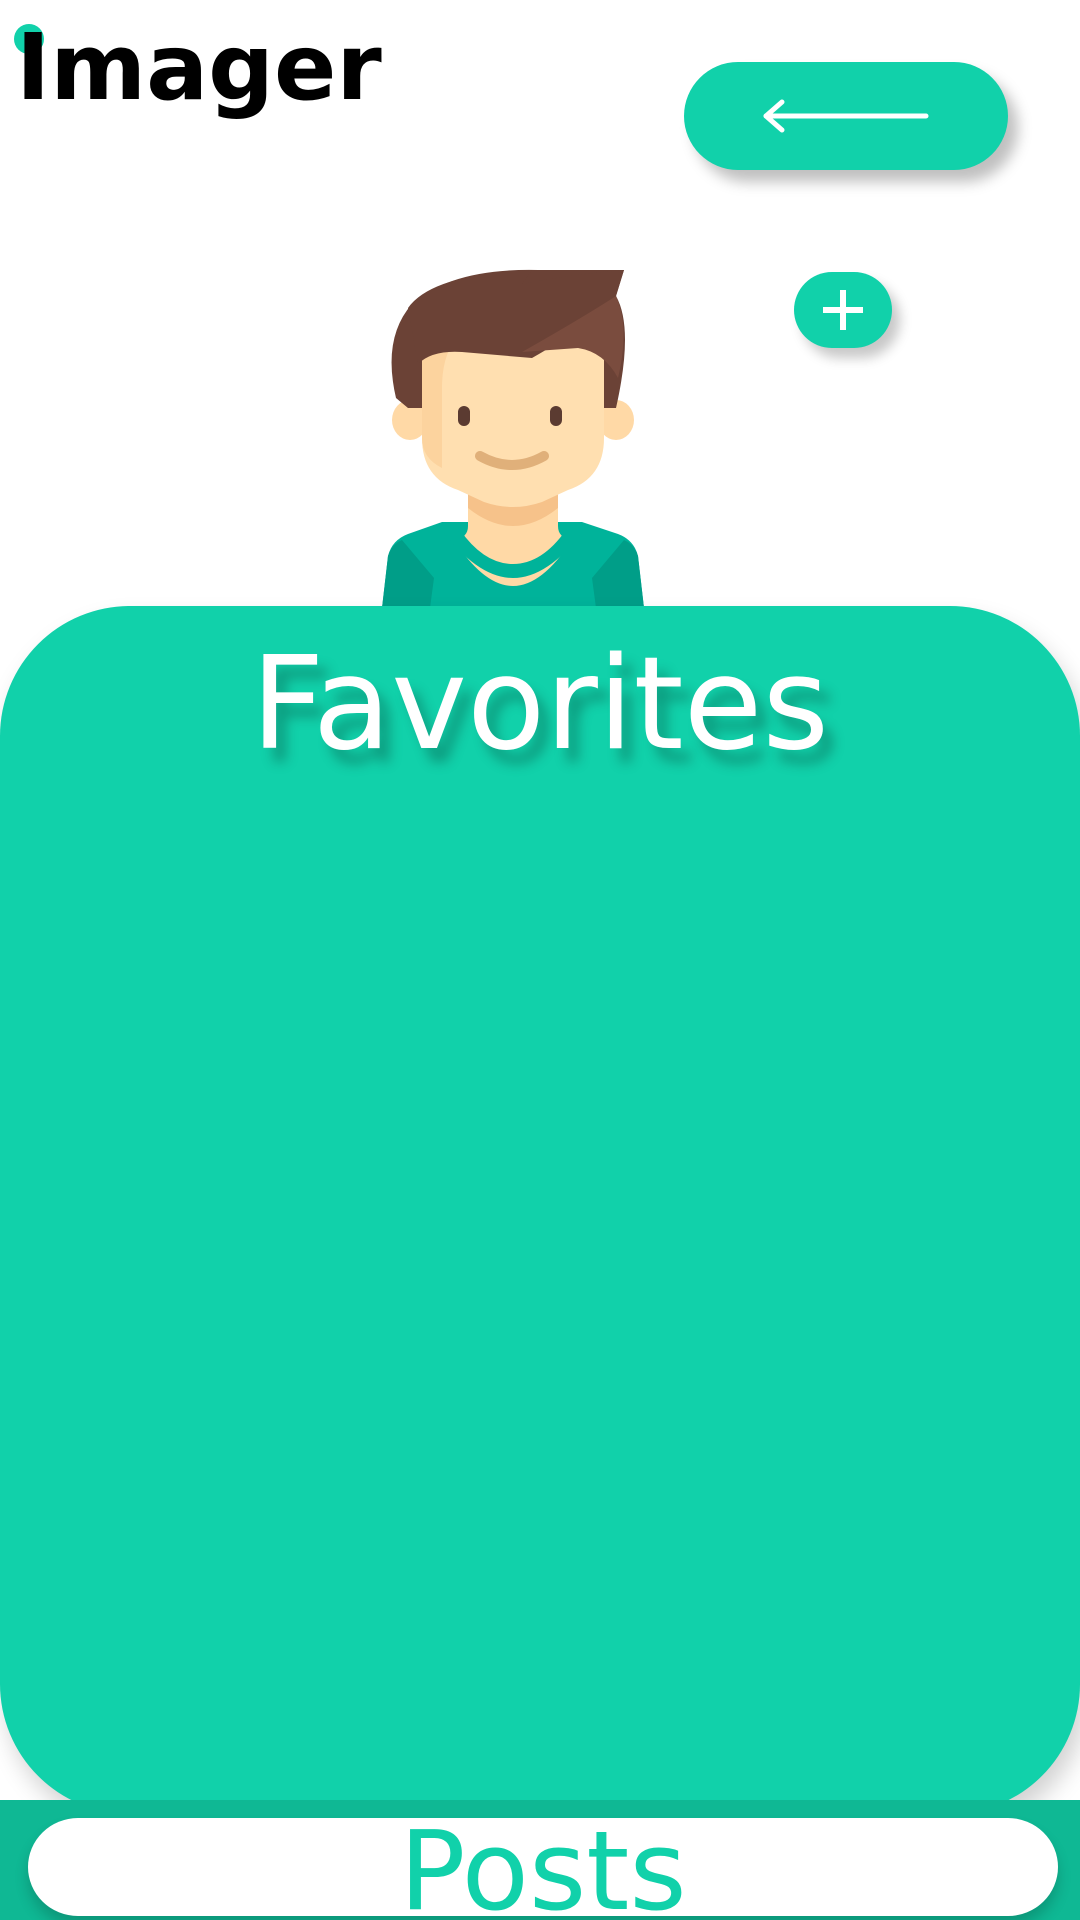  I want to click on back-button, so click(846, 116).